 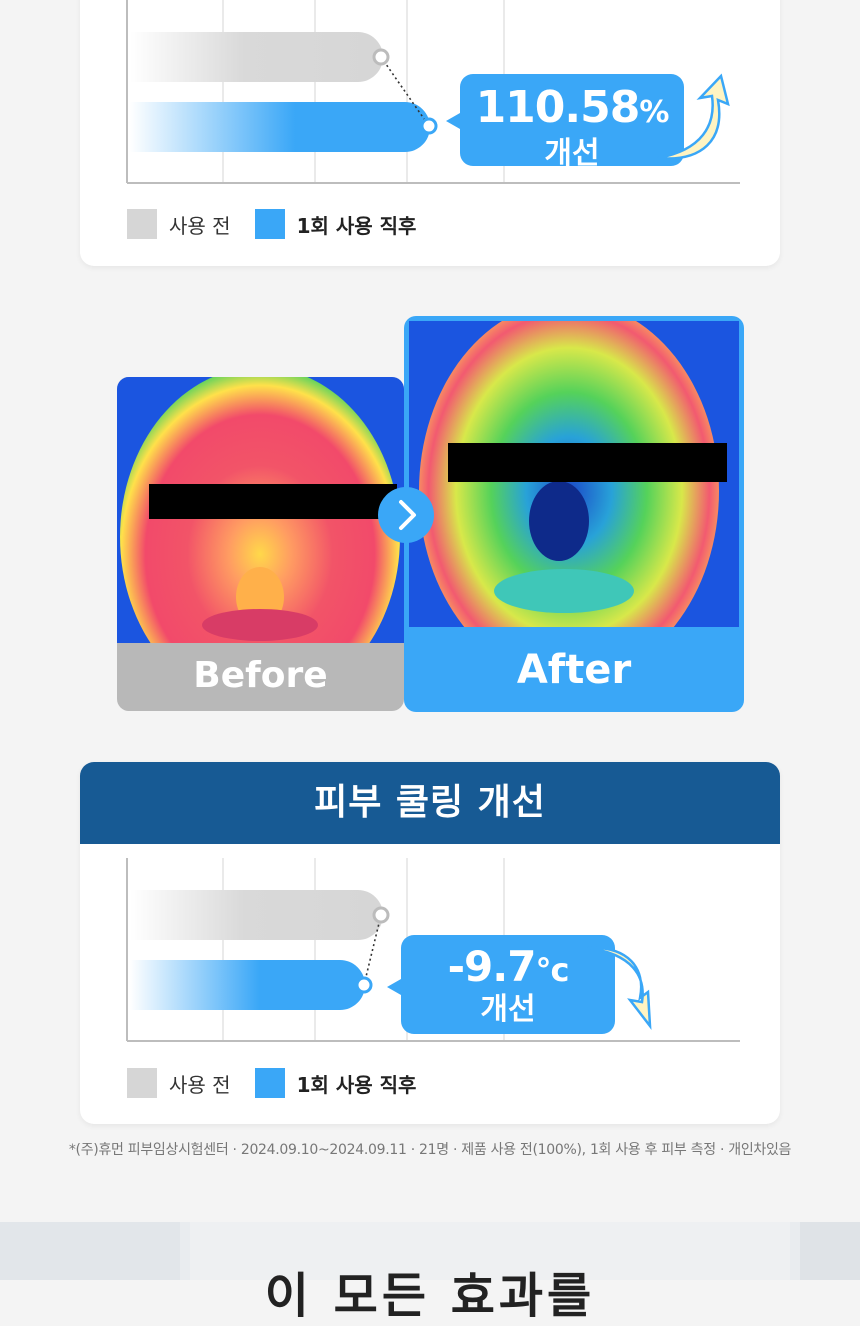 I want to click on after-label: After, so click(x=574, y=670).